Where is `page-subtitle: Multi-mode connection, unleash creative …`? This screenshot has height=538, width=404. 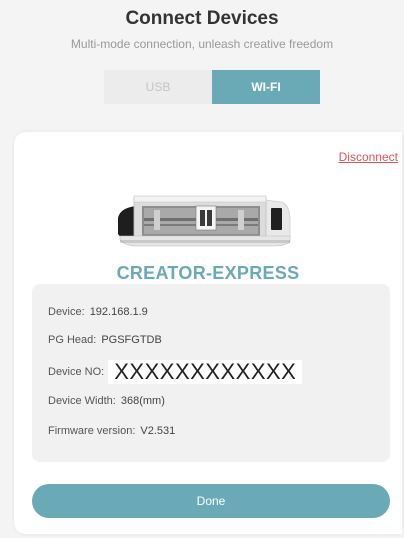
page-subtitle: Multi-mode connection, unleash creative … is located at coordinates (202, 44).